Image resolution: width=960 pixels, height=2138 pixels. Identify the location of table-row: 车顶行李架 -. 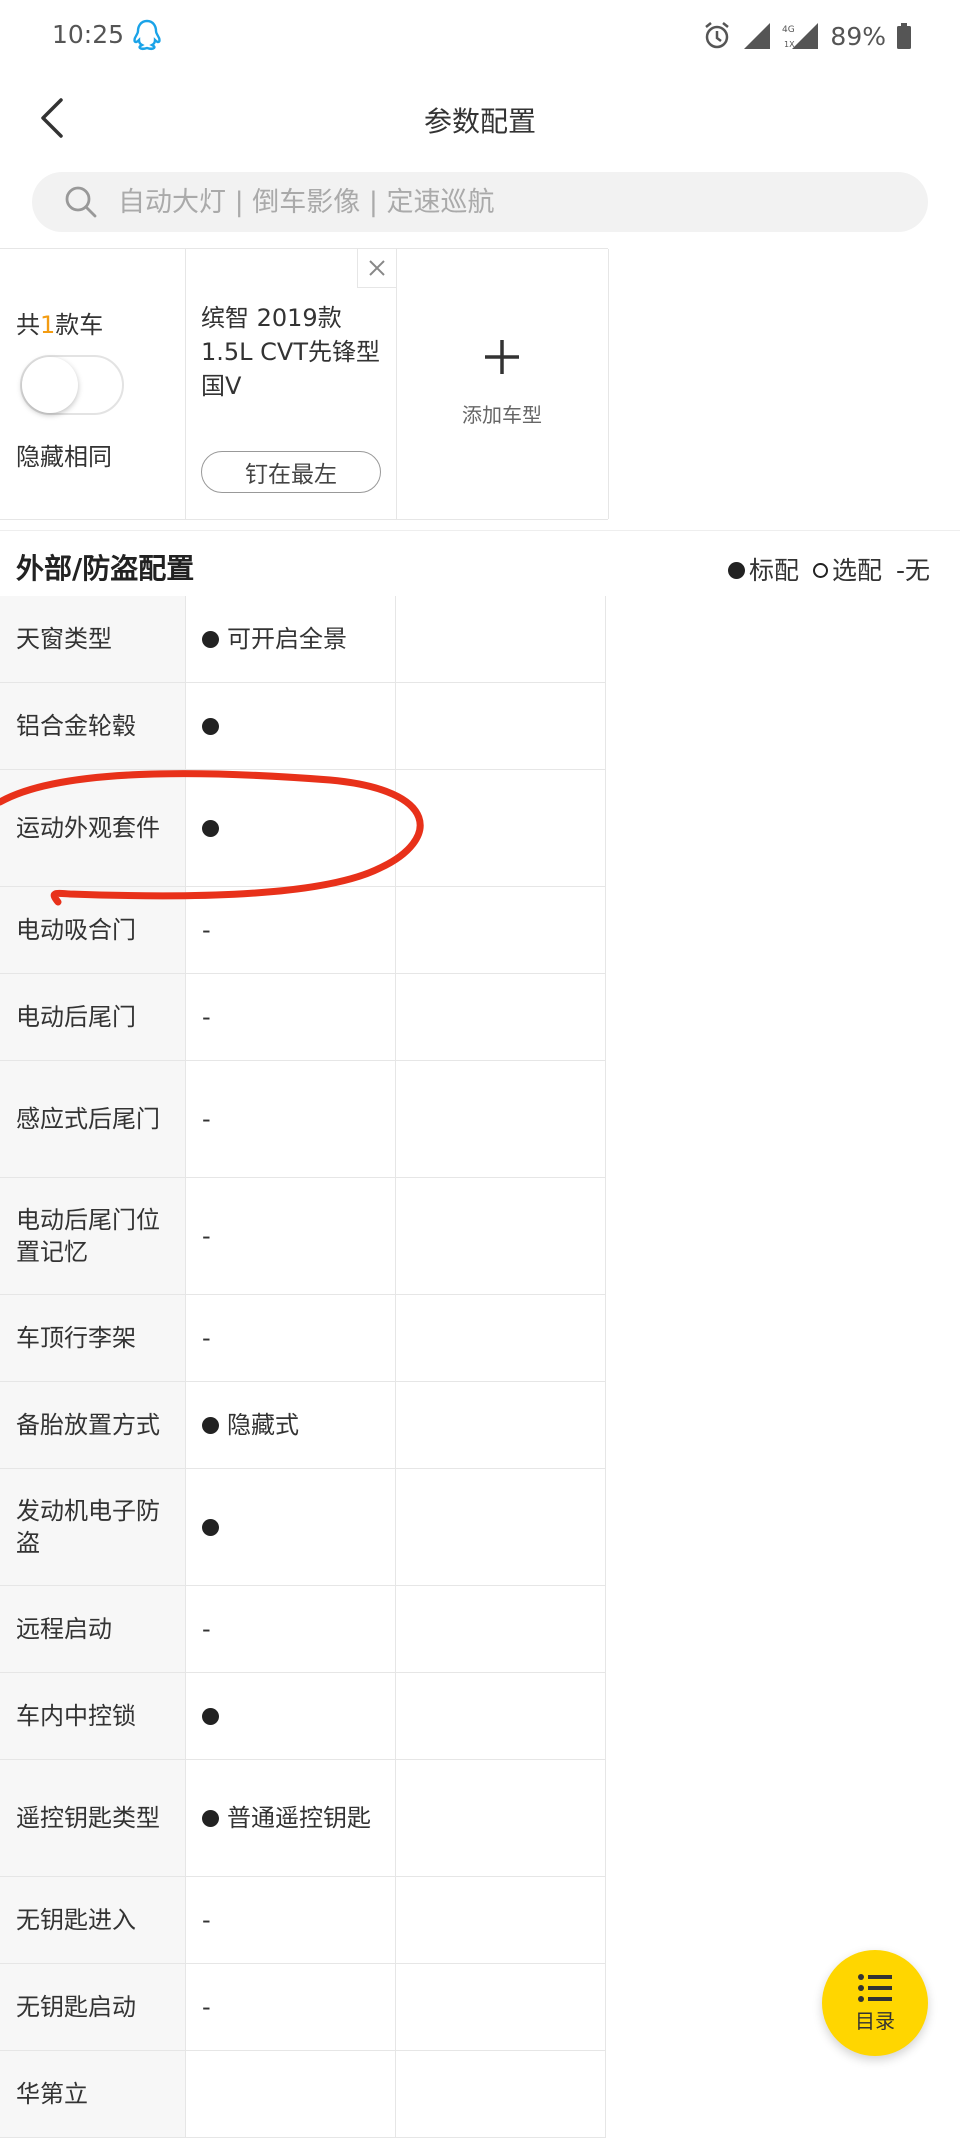
(303, 1338).